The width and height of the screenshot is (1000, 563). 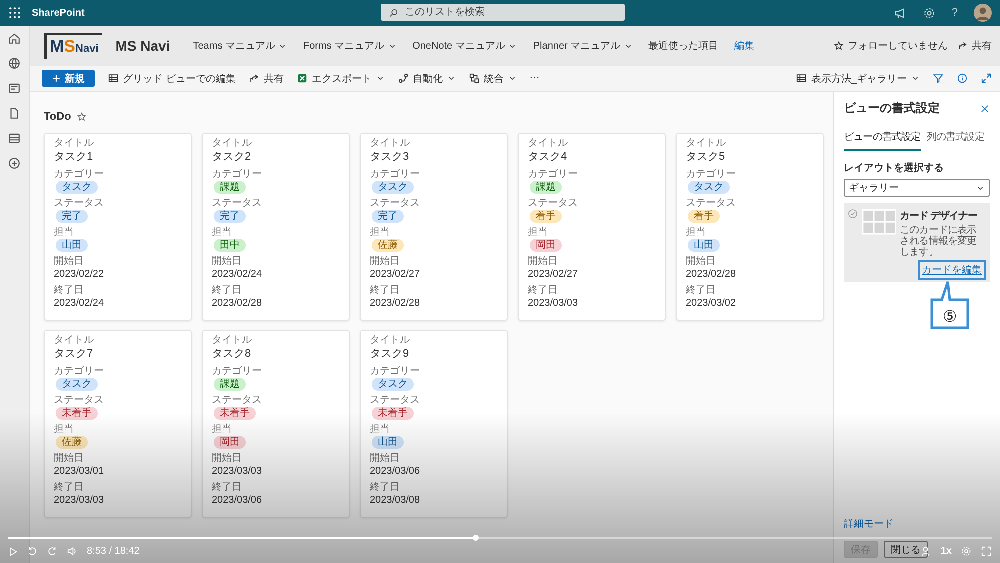 What do you see at coordinates (465, 46) in the screenshot?
I see `nav-menu: OneNote マニュアル` at bounding box center [465, 46].